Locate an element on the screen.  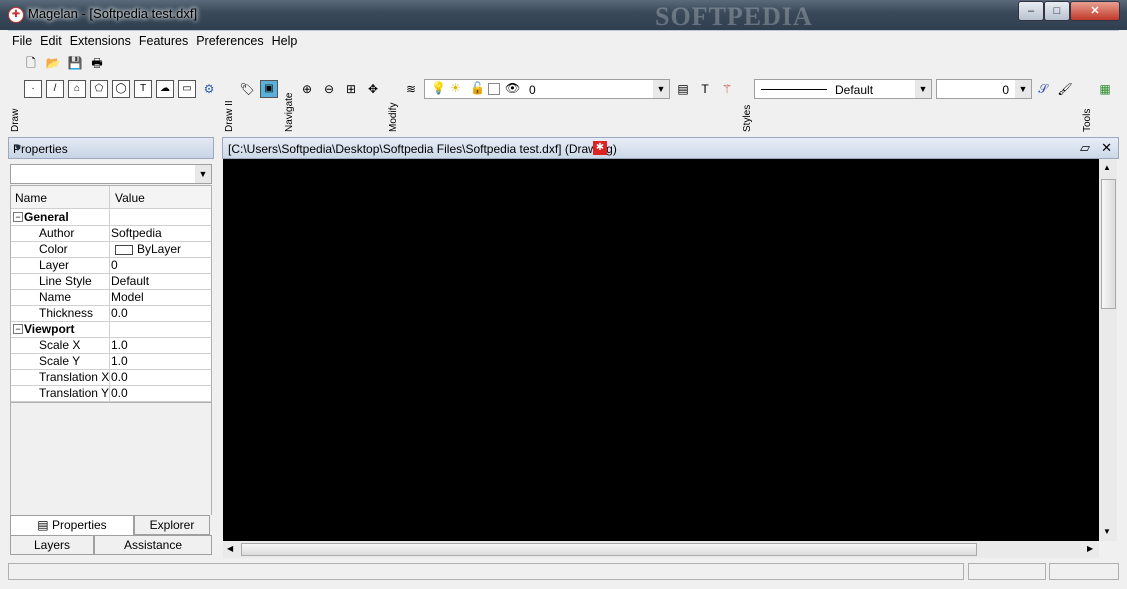
eye-icon: 👁 is located at coordinates (512, 88).